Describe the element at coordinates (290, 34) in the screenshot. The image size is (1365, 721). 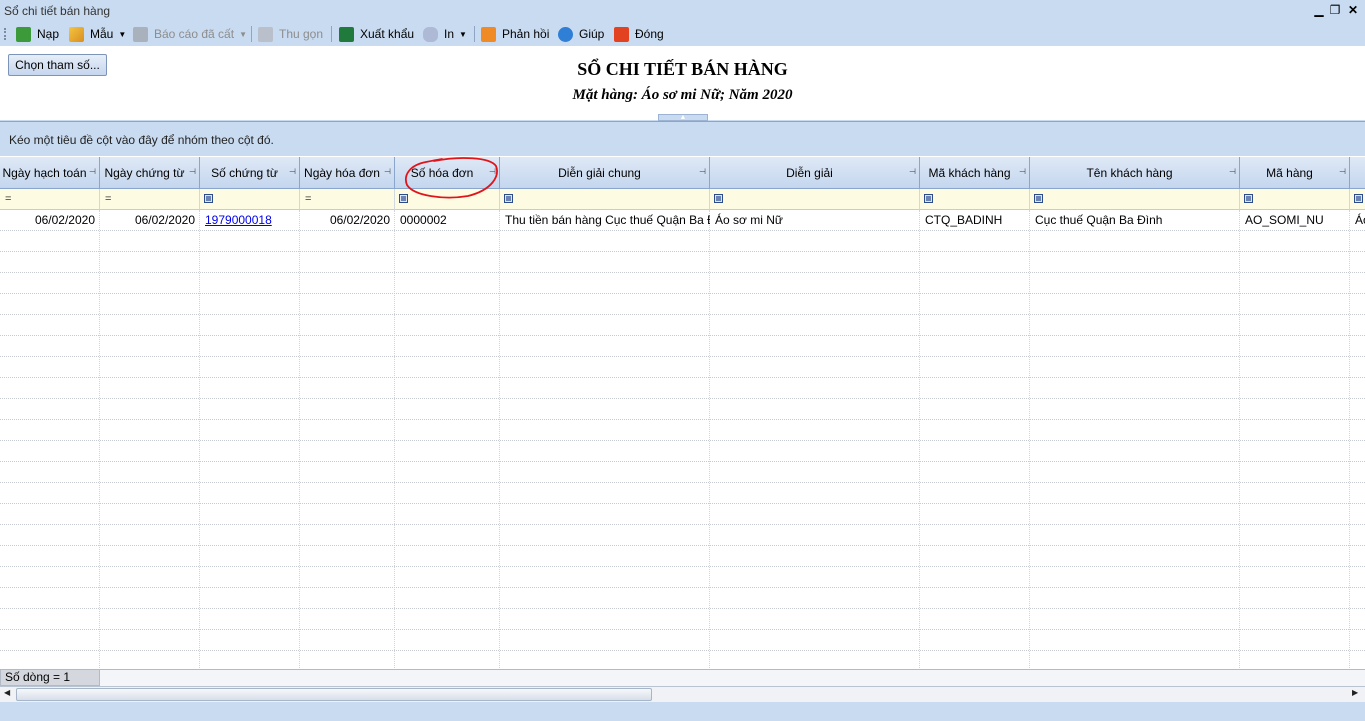
I see `collapse-button: Thu gọn` at that location.